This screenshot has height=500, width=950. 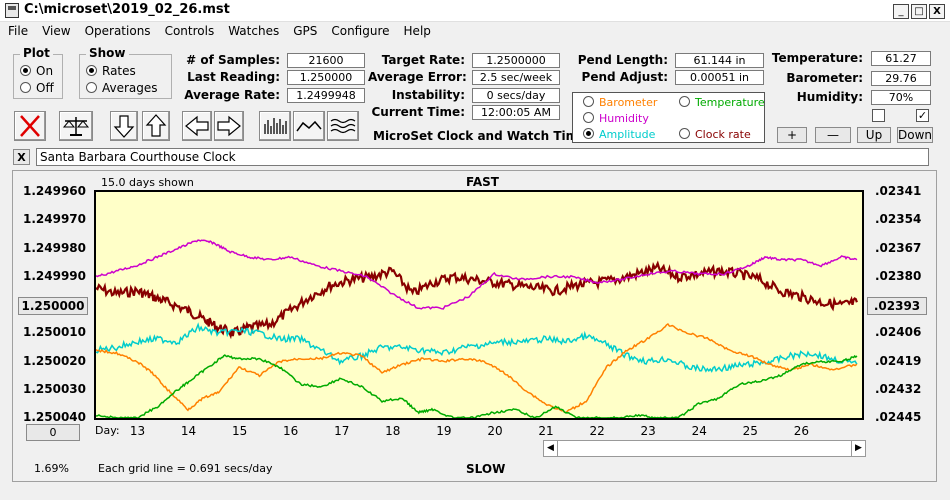 What do you see at coordinates (546, 431) in the screenshot?
I see `day-tick-label: 21` at bounding box center [546, 431].